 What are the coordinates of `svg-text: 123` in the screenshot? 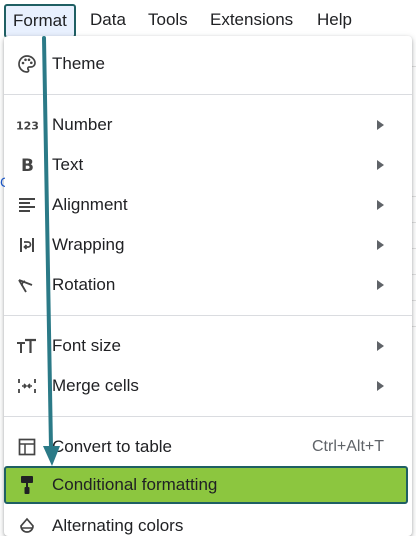 It's located at (27, 126).